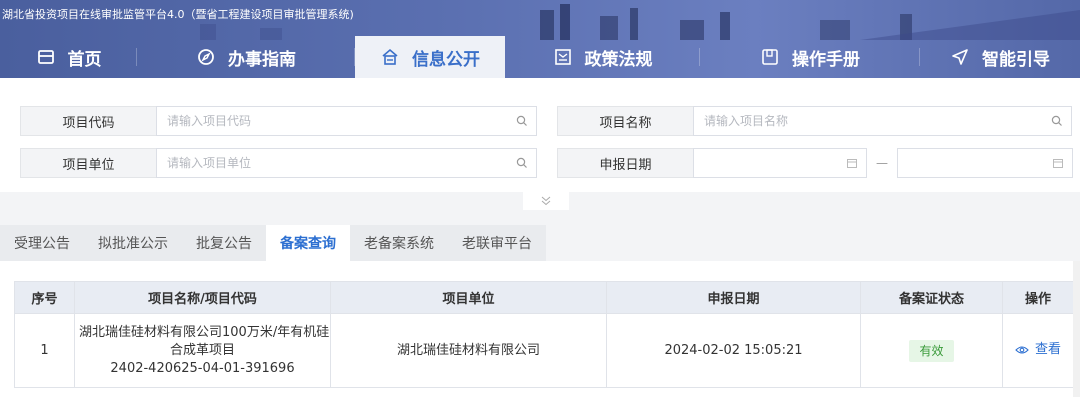 Image resolution: width=1080 pixels, height=397 pixels. I want to click on date-end-field, so click(985, 163).